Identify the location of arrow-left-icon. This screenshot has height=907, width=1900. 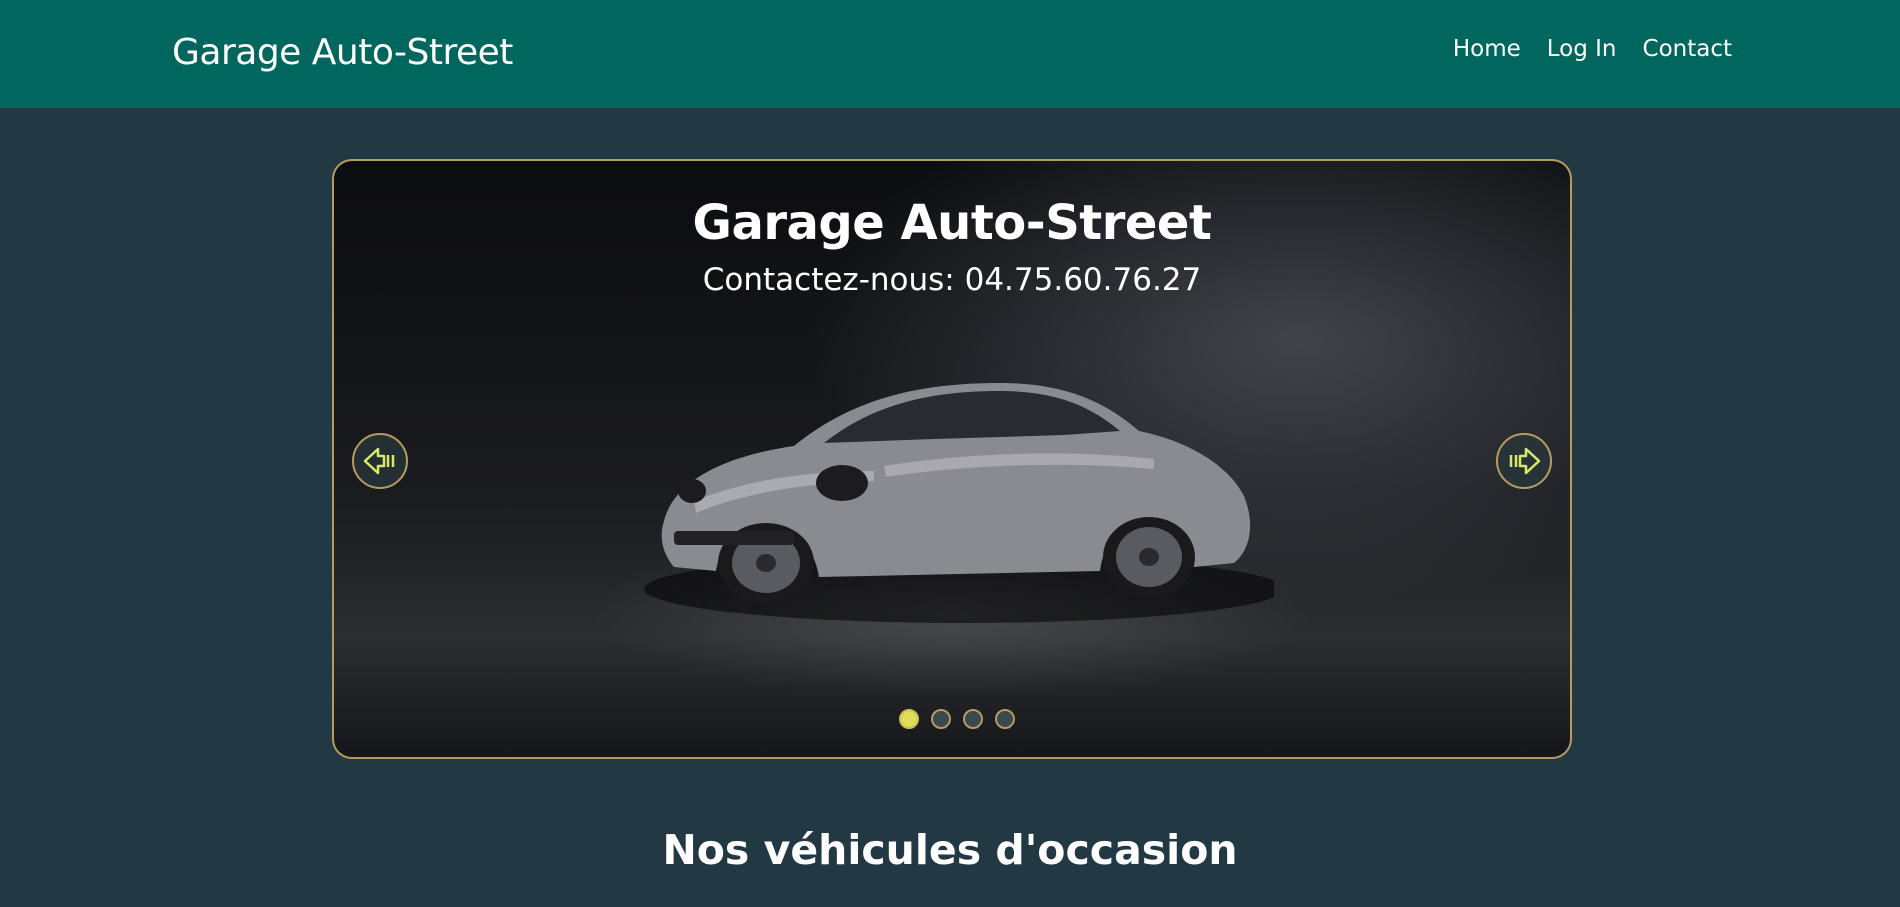
(379, 461).